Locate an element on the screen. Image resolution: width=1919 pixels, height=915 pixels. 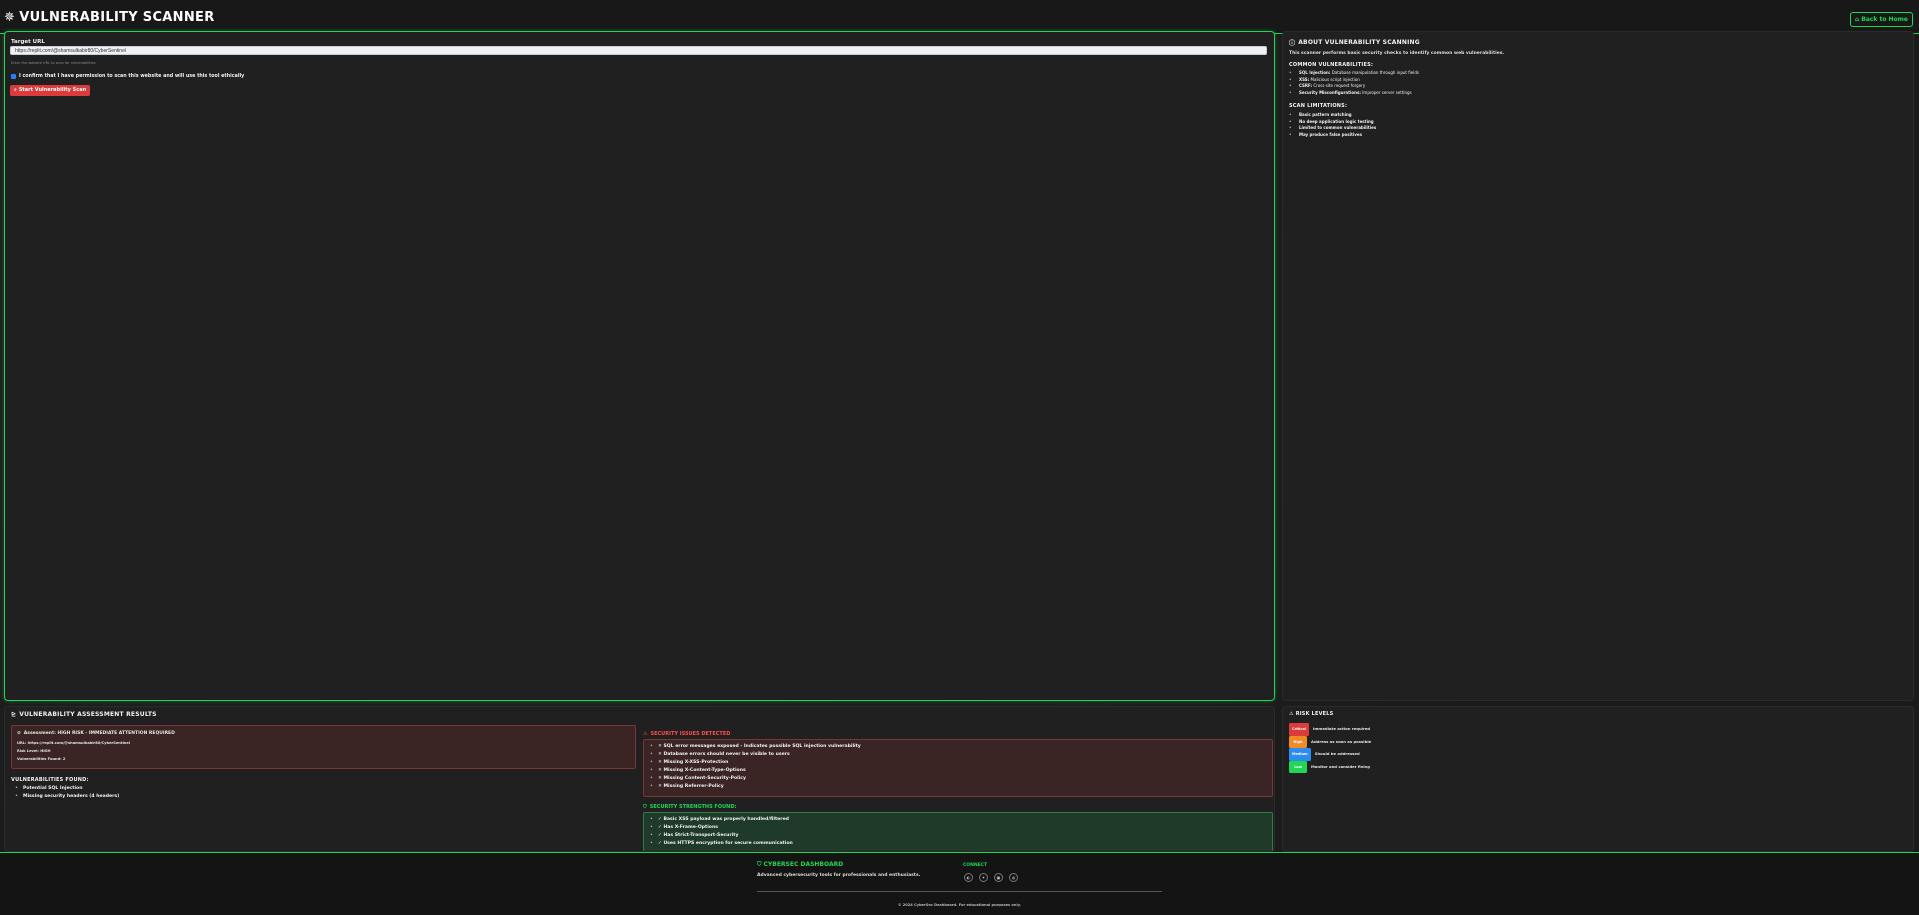
start-scan-label: Start Vulnerability Scan is located at coordinates (52, 90).